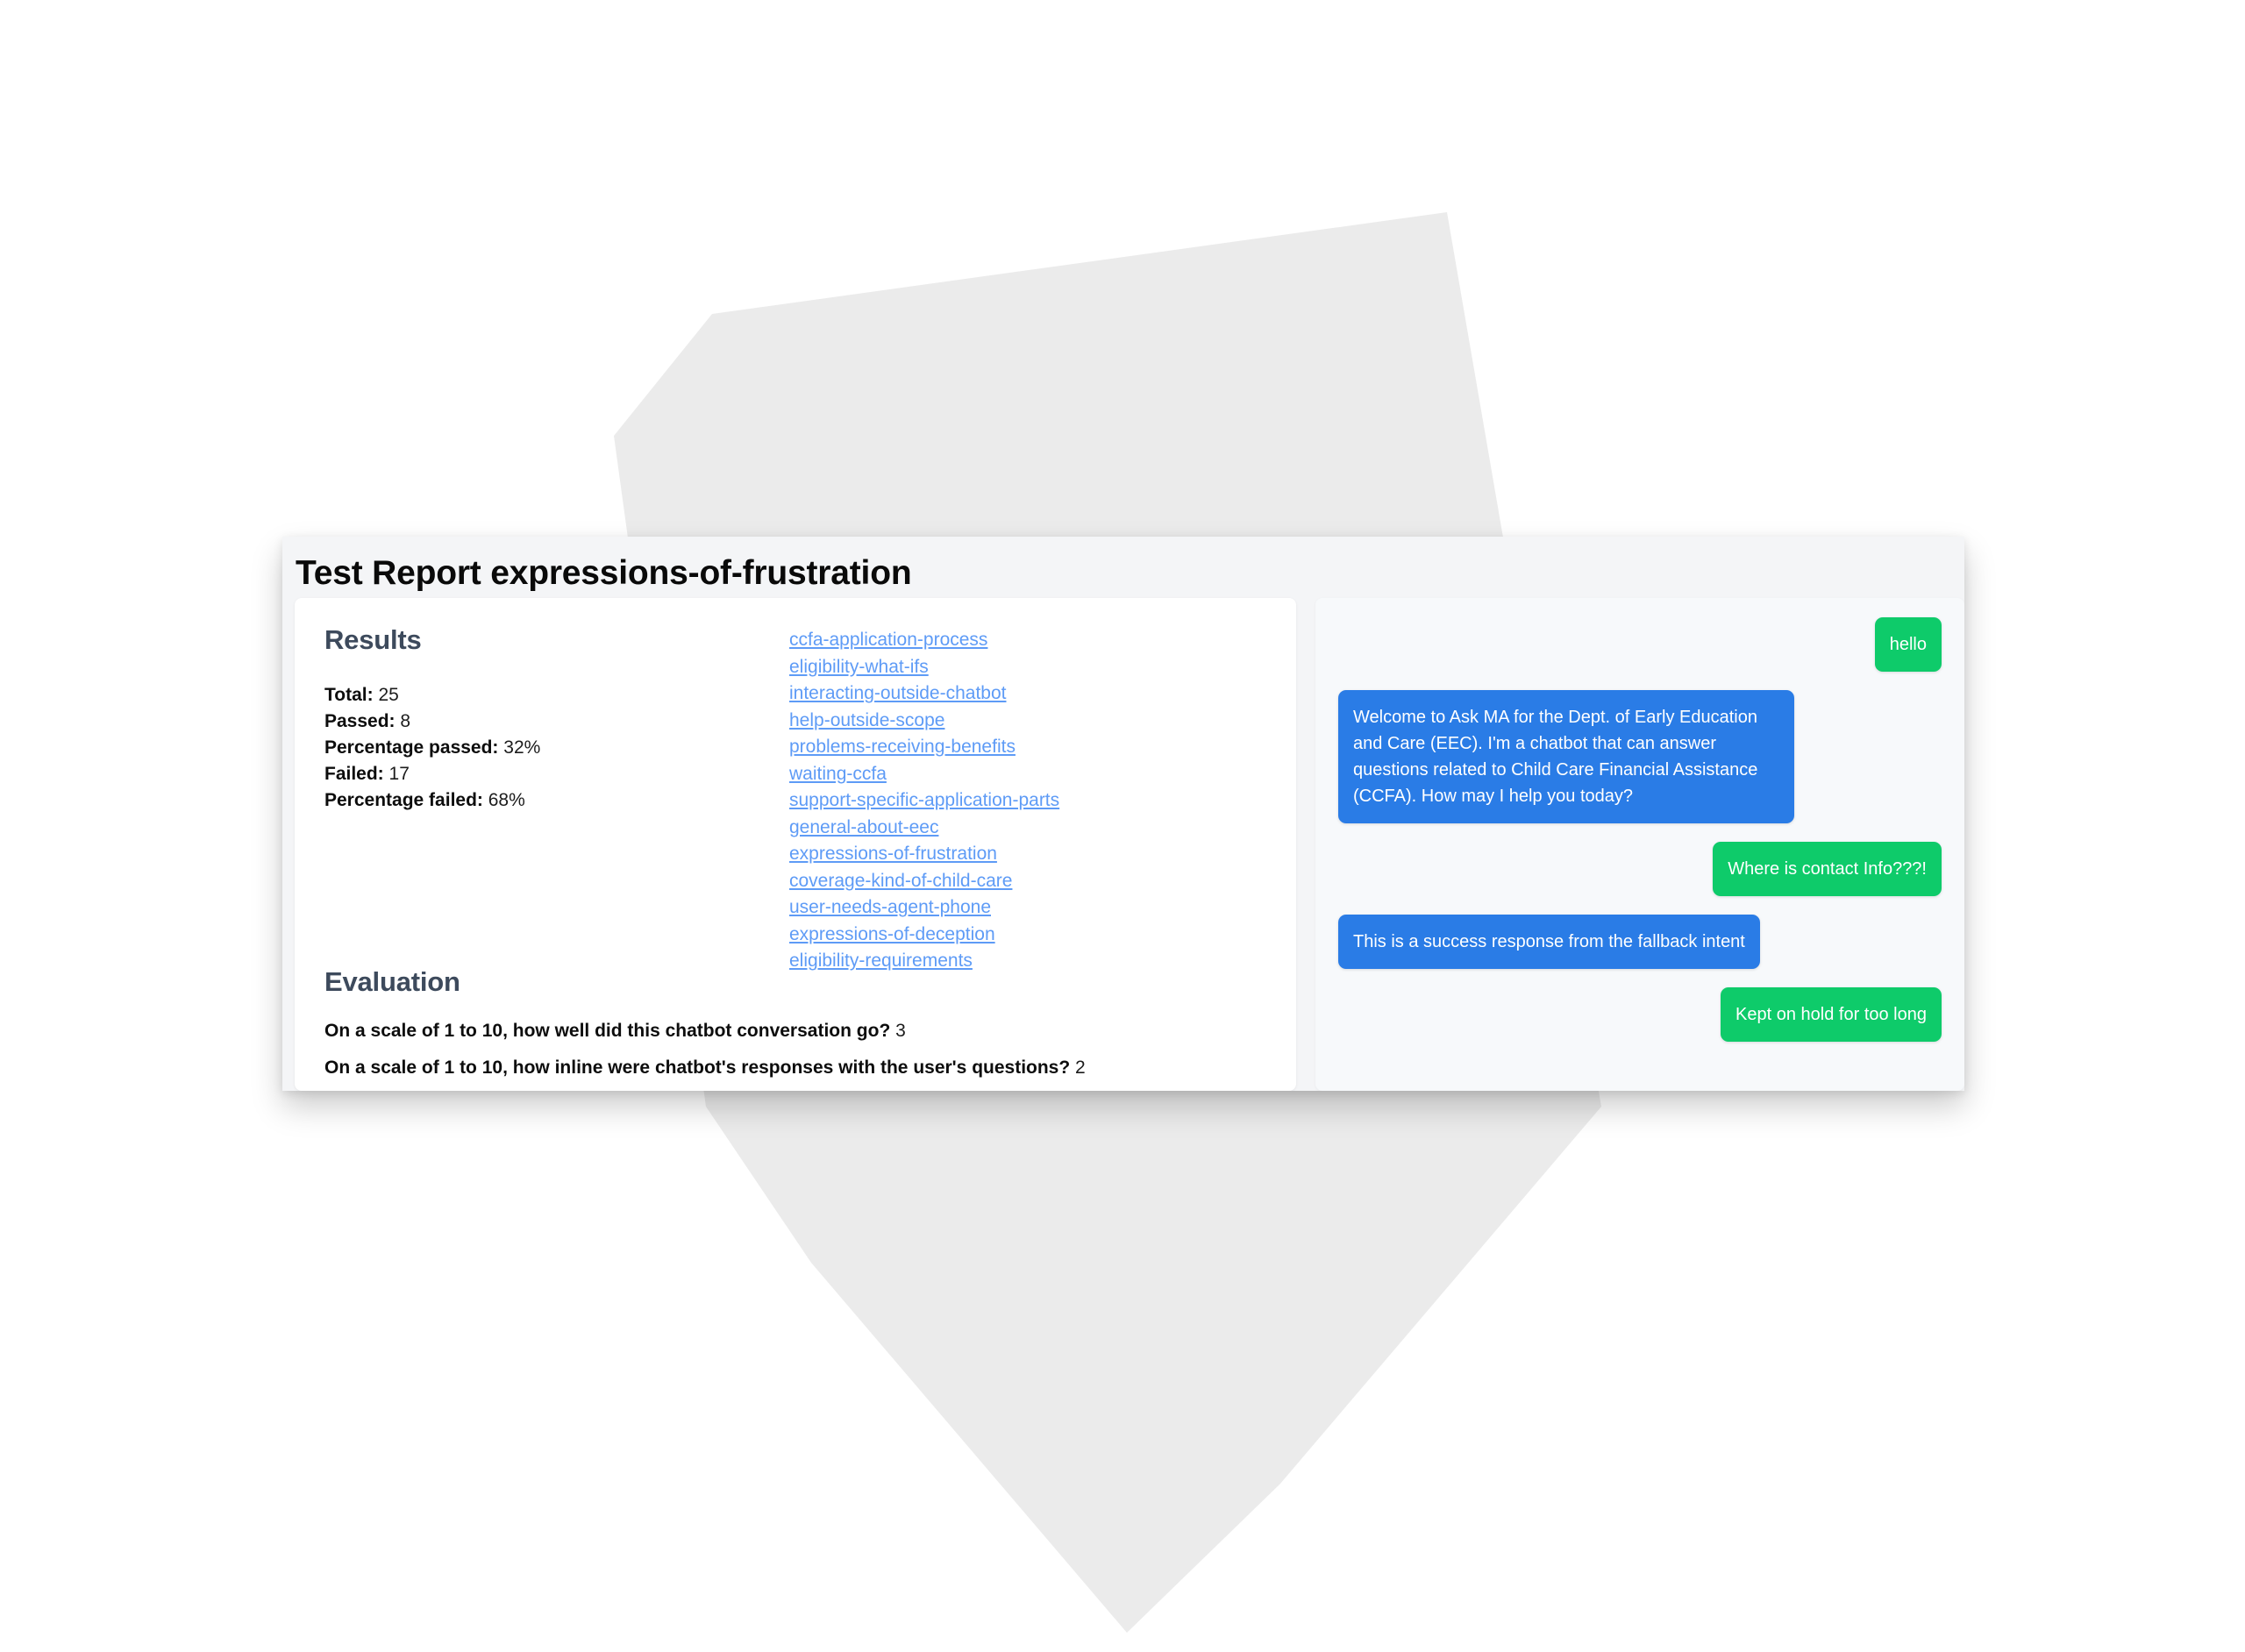 The image size is (2245, 1652). Describe the element at coordinates (1640, 644) in the screenshot. I see `chat-message-row: hello` at that location.